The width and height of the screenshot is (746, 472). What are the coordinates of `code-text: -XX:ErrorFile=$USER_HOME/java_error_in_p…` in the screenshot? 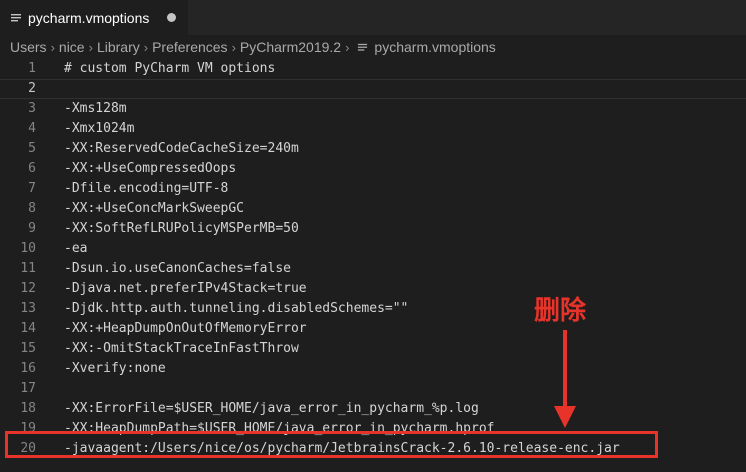 It's located at (271, 408).